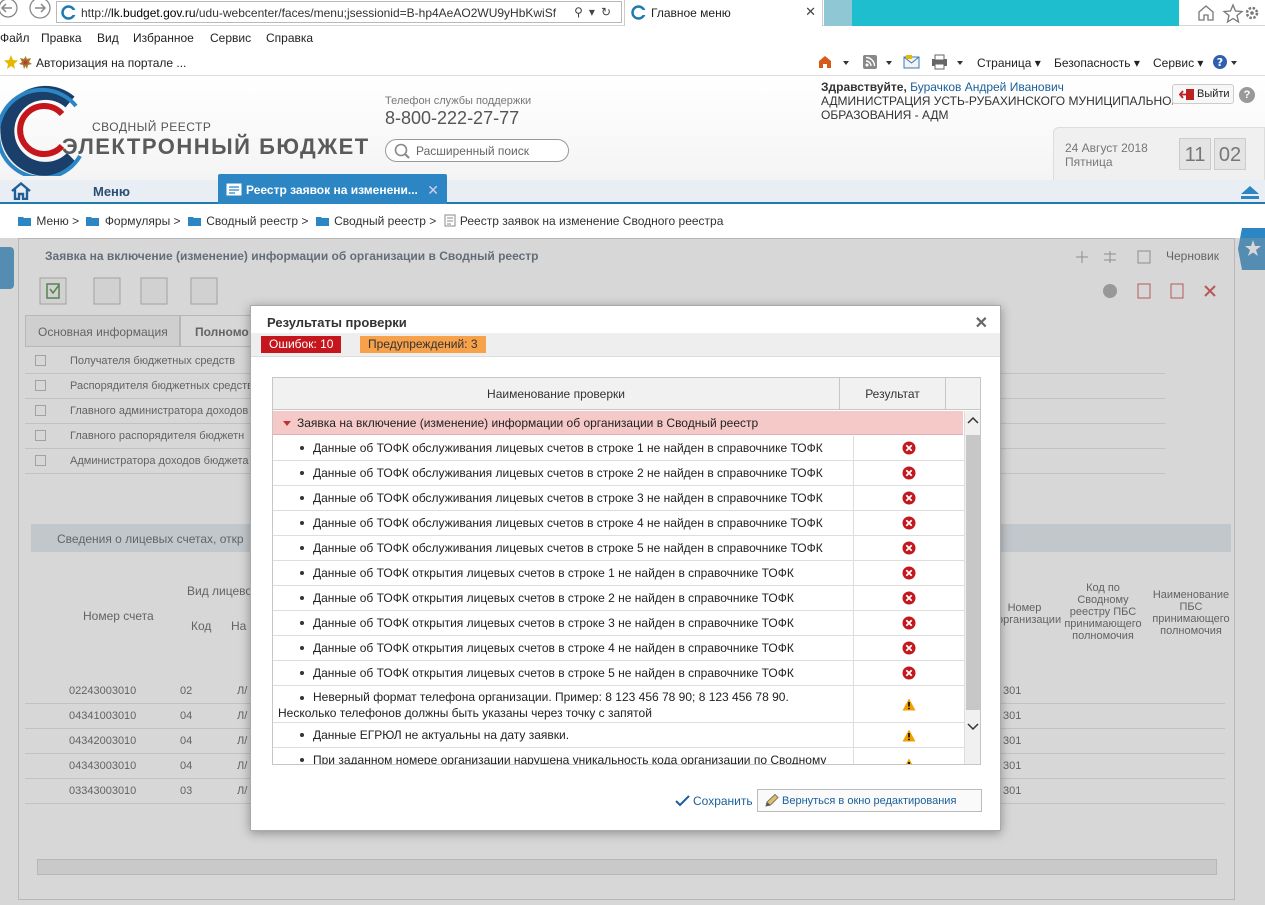  Describe the element at coordinates (682, 801) in the screenshot. I see `checkmark-icon` at that location.